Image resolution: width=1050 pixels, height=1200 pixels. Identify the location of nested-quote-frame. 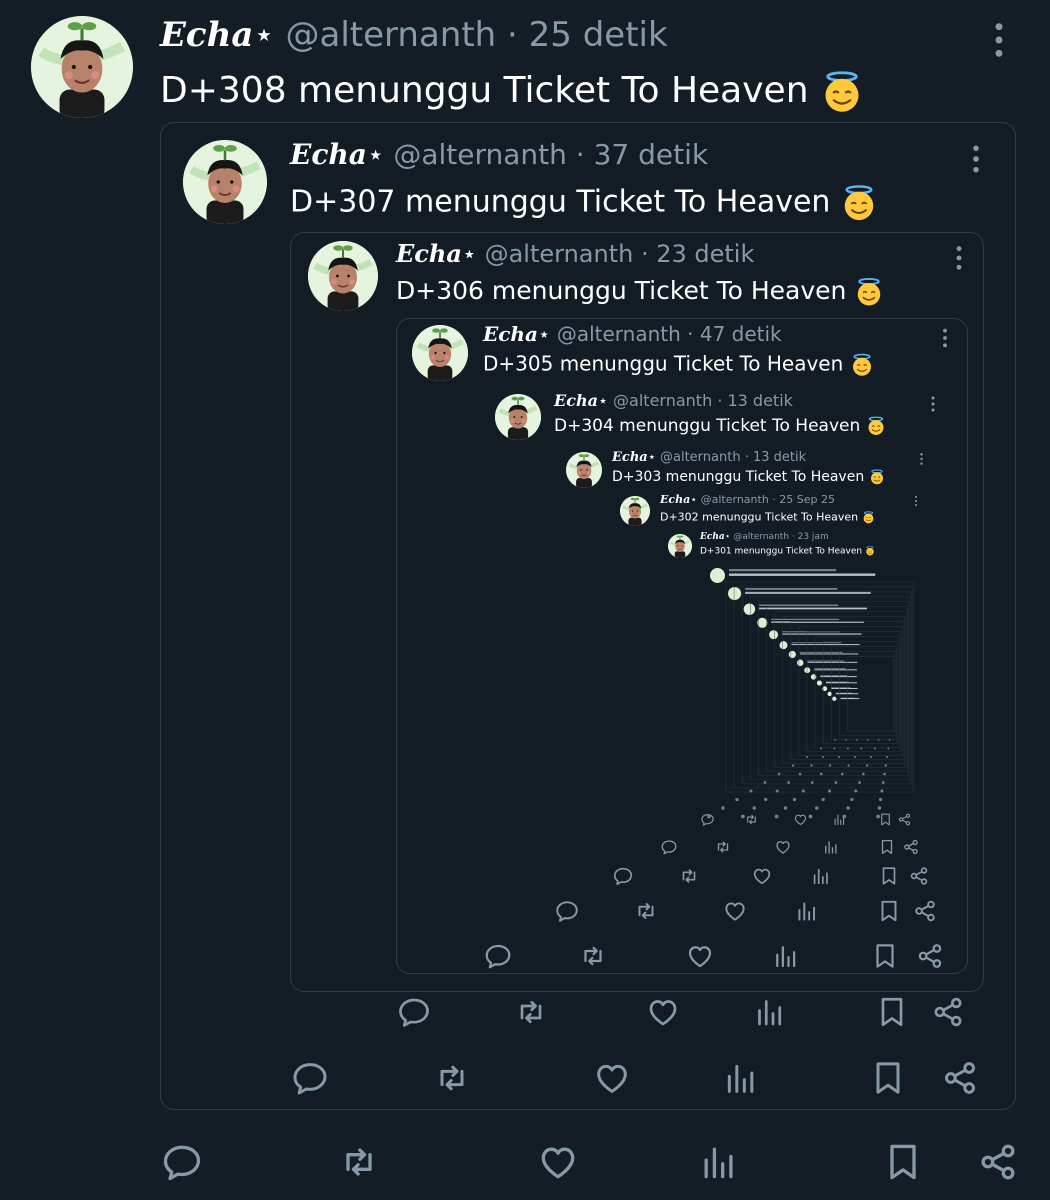
(853, 691).